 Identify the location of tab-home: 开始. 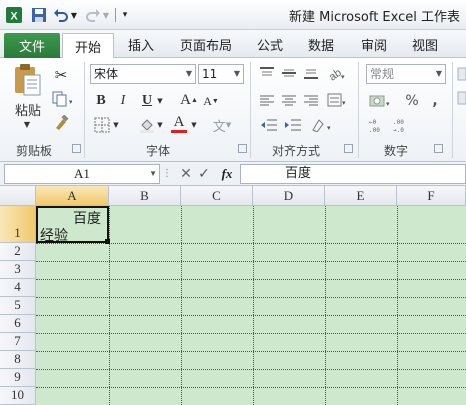
(88, 46).